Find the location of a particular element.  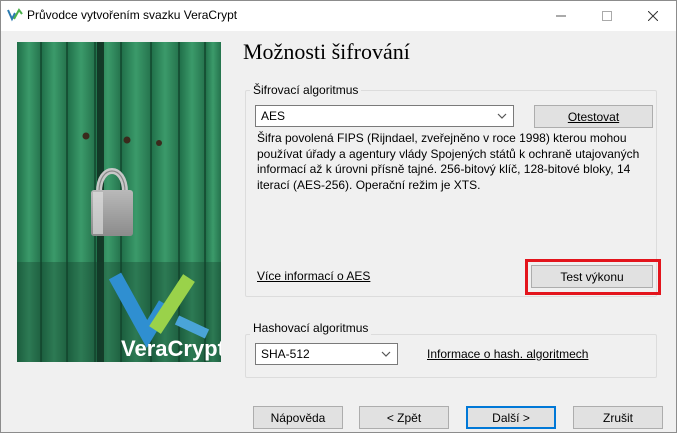

back-button-label: < Zpět is located at coordinates (404, 417).